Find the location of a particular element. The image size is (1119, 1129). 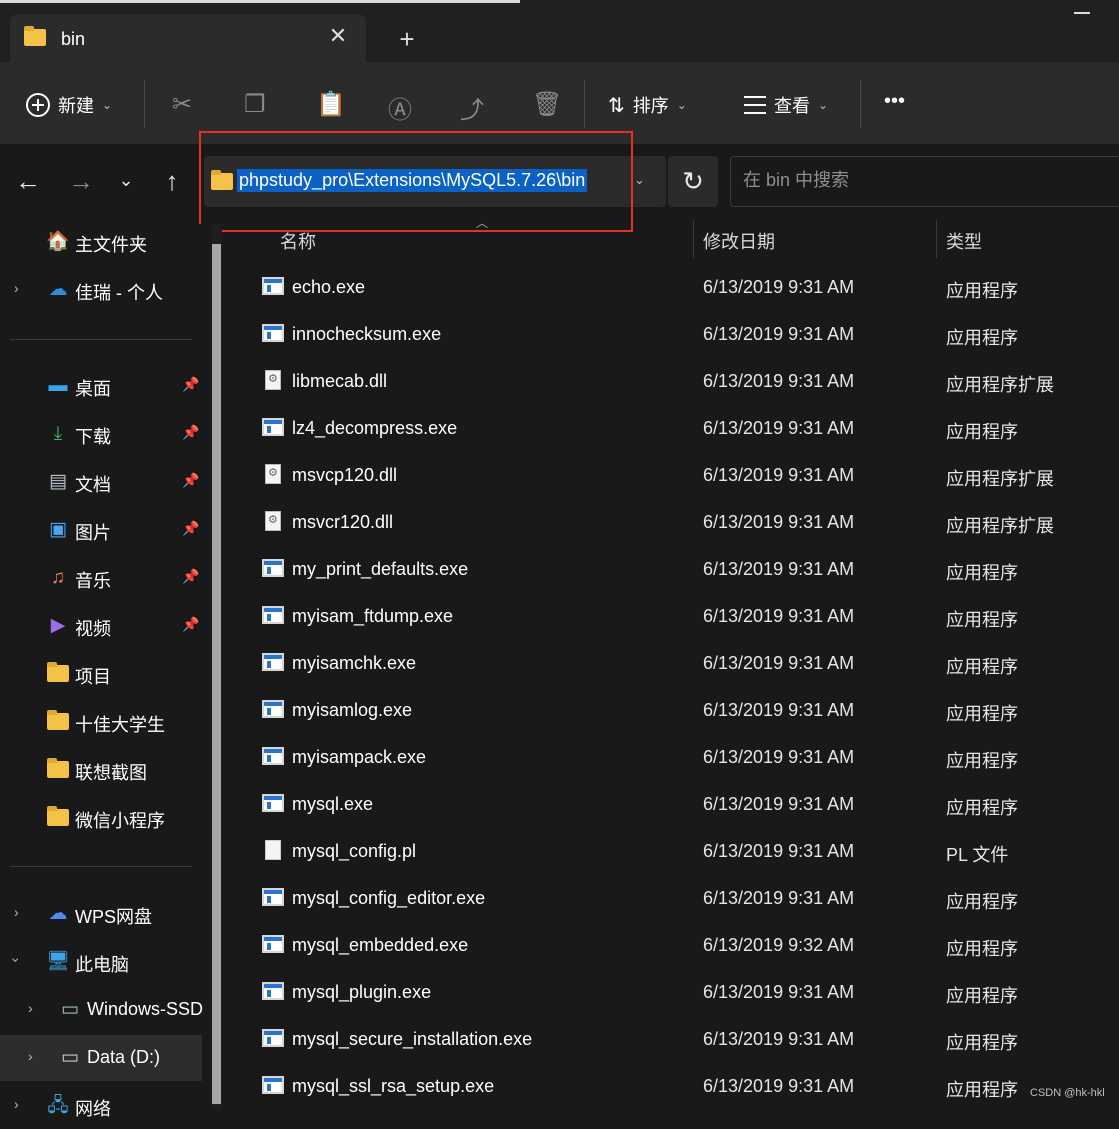

sort-ascending-icon: ︿ is located at coordinates (482, 223).